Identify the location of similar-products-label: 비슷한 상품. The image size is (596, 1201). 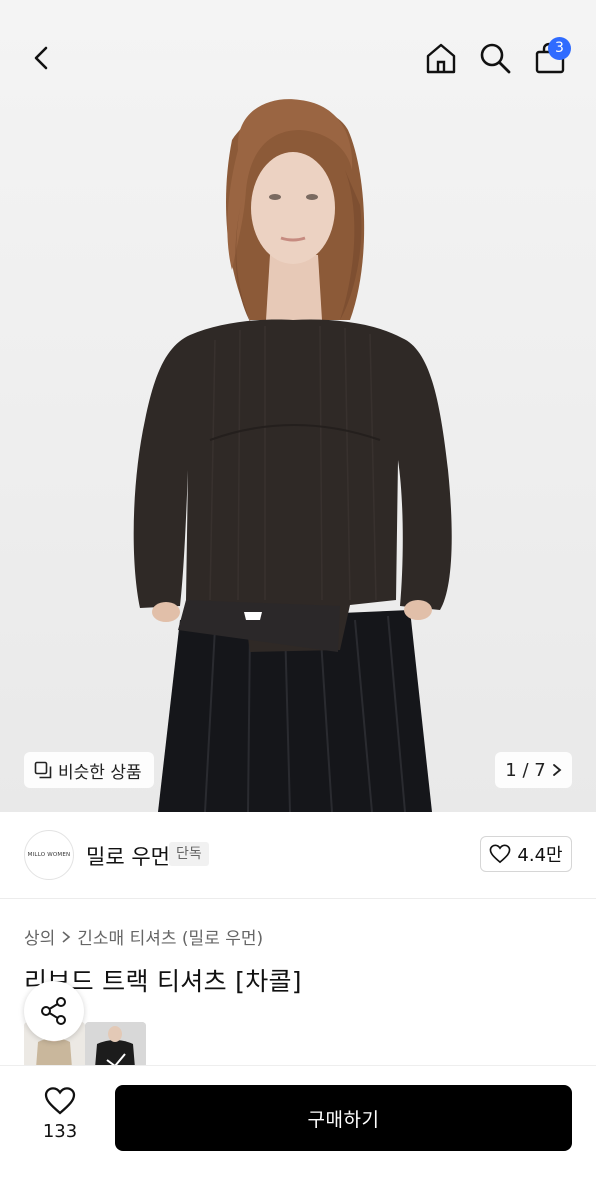
(100, 772).